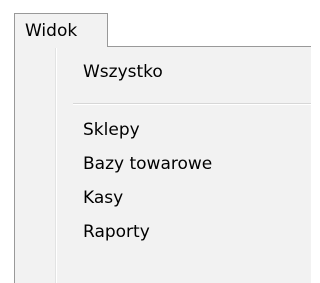  I want to click on menu-item-wszystko: Wszystko, so click(163, 72).